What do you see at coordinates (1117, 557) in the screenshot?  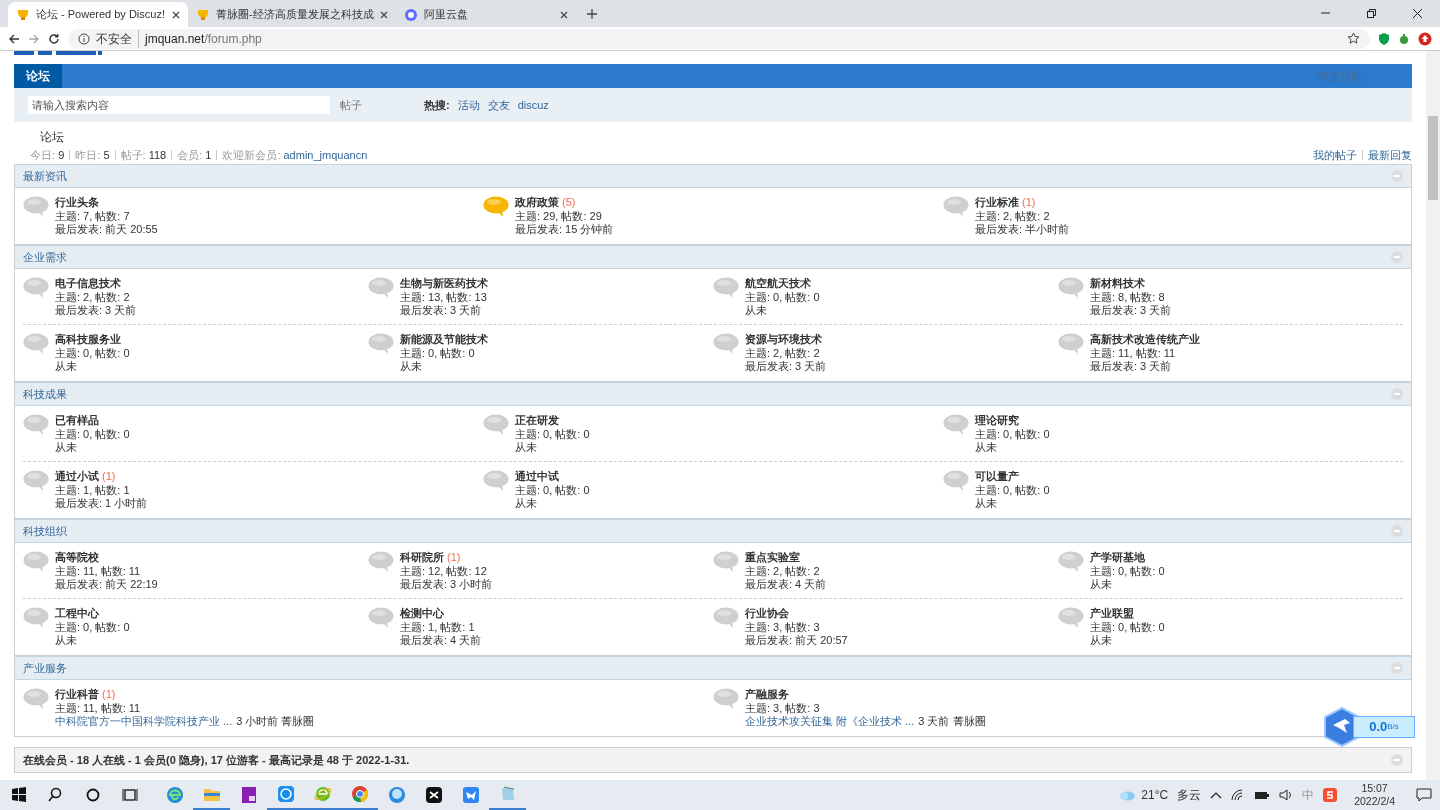 I see `forum-link: 产学研基地` at bounding box center [1117, 557].